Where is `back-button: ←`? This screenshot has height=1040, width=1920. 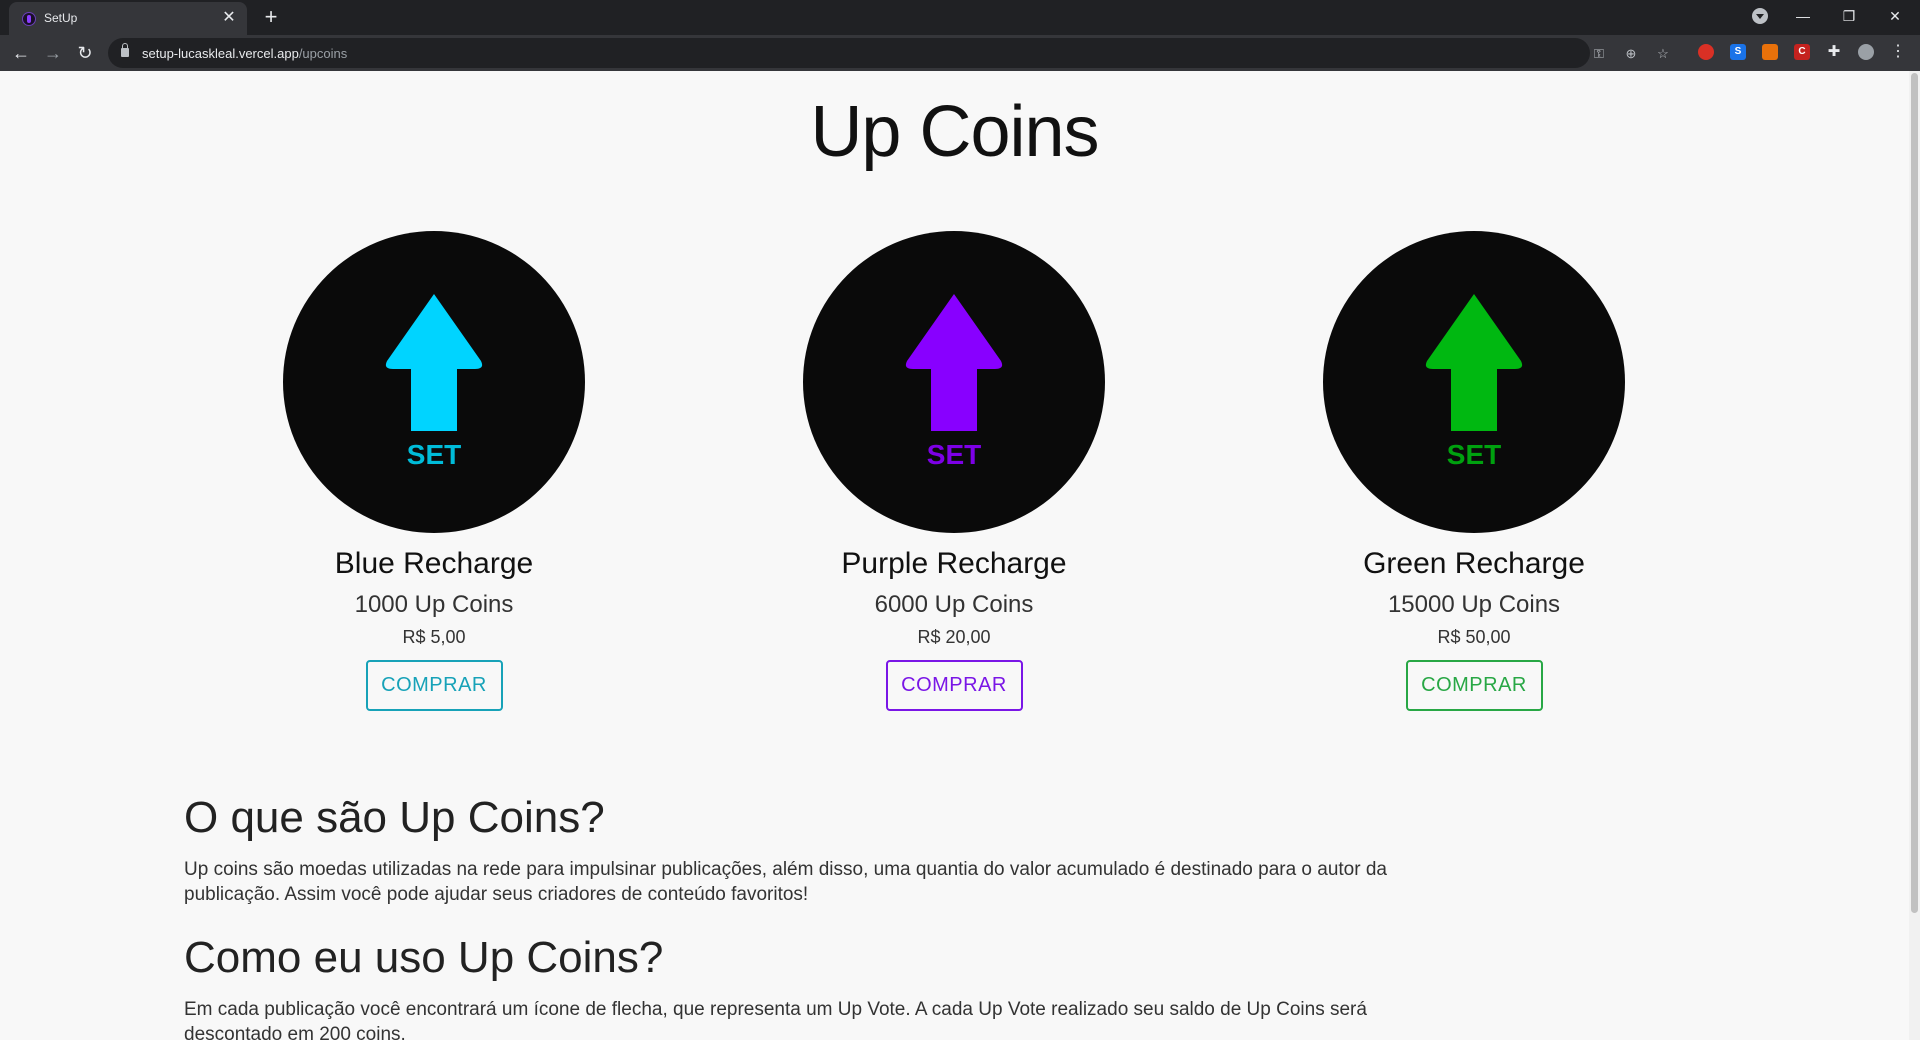
back-button: ← is located at coordinates (21, 53).